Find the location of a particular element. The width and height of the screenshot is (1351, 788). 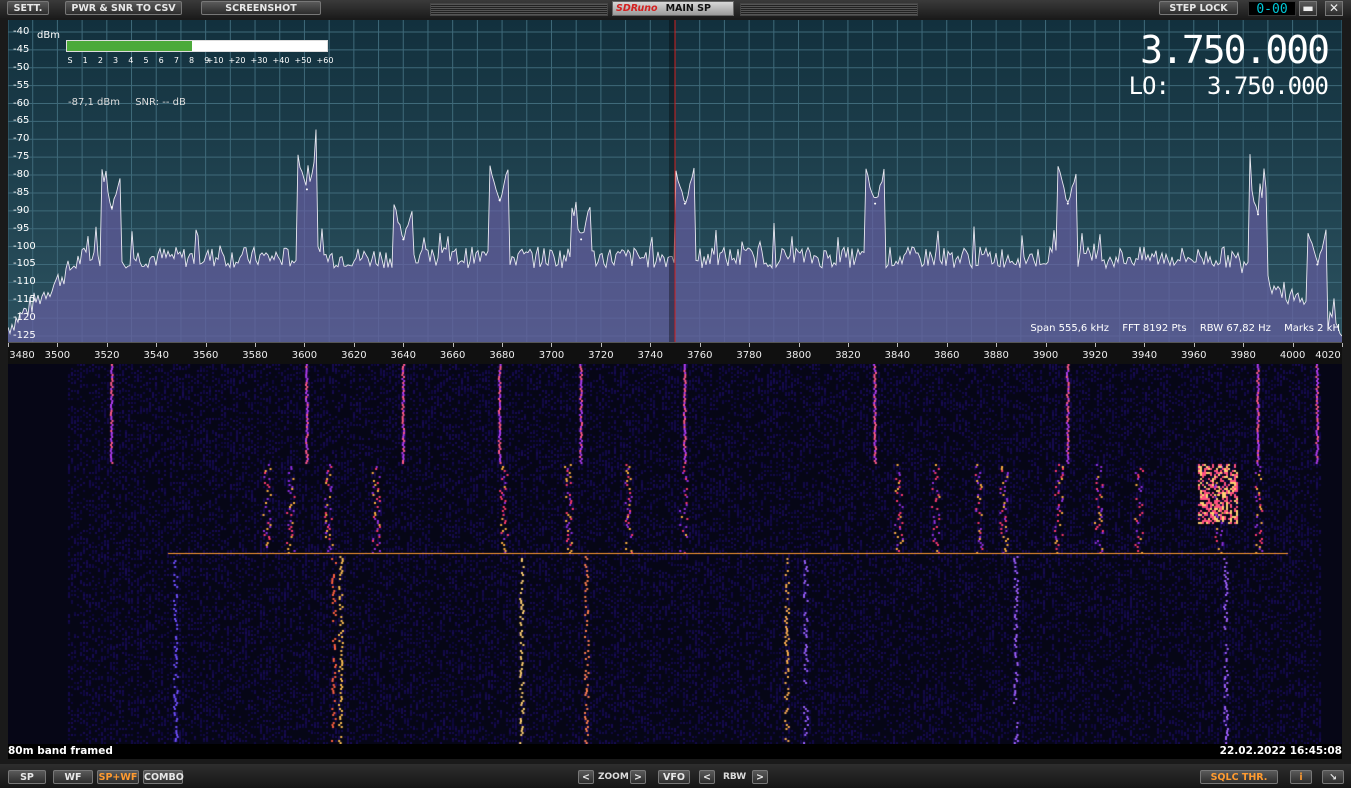

x-tick-label: 3500 is located at coordinates (57, 355).